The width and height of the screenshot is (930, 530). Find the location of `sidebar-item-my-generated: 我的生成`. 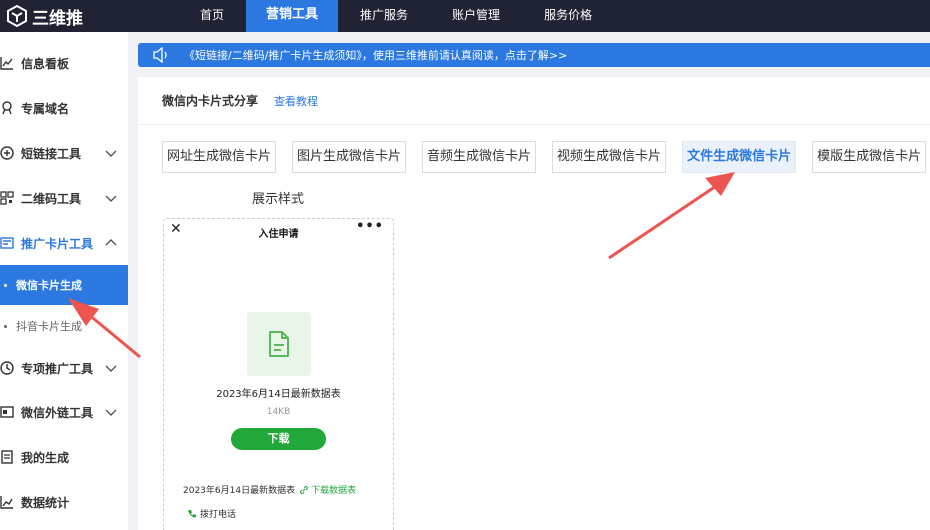

sidebar-item-my-generated: 我的生成 is located at coordinates (64, 457).